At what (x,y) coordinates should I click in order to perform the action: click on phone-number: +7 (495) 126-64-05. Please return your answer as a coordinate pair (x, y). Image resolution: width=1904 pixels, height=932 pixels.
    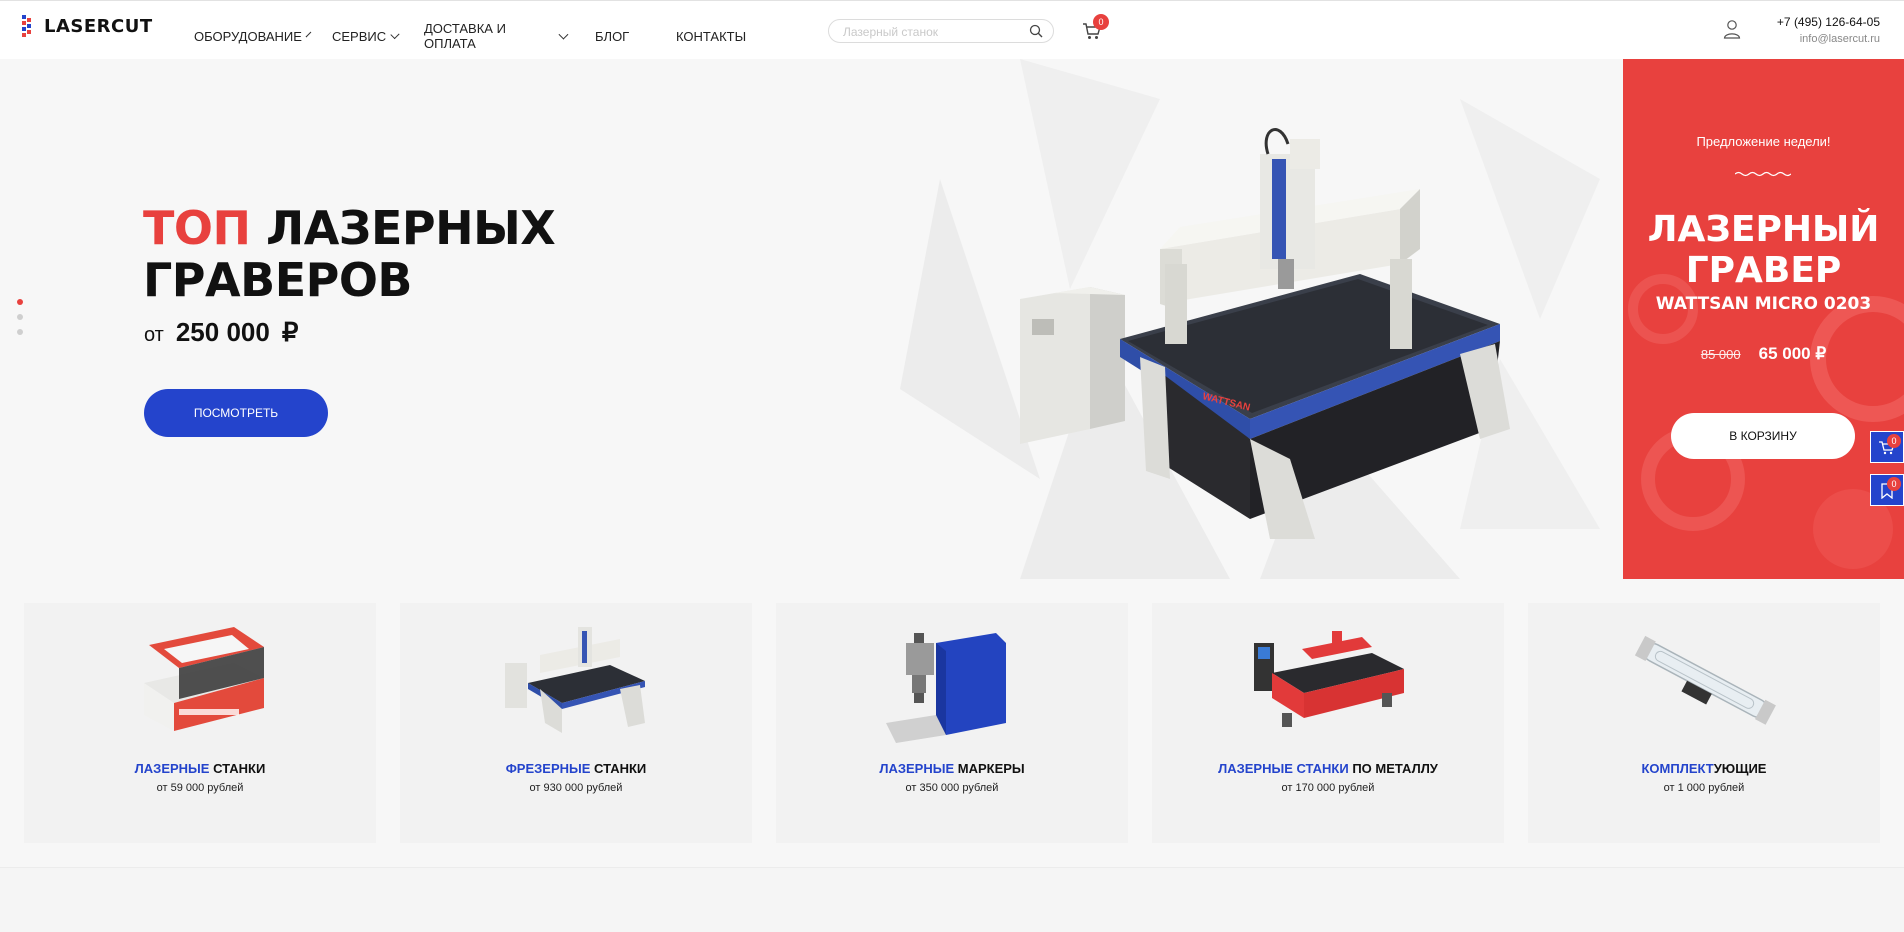
    Looking at the image, I should click on (1828, 22).